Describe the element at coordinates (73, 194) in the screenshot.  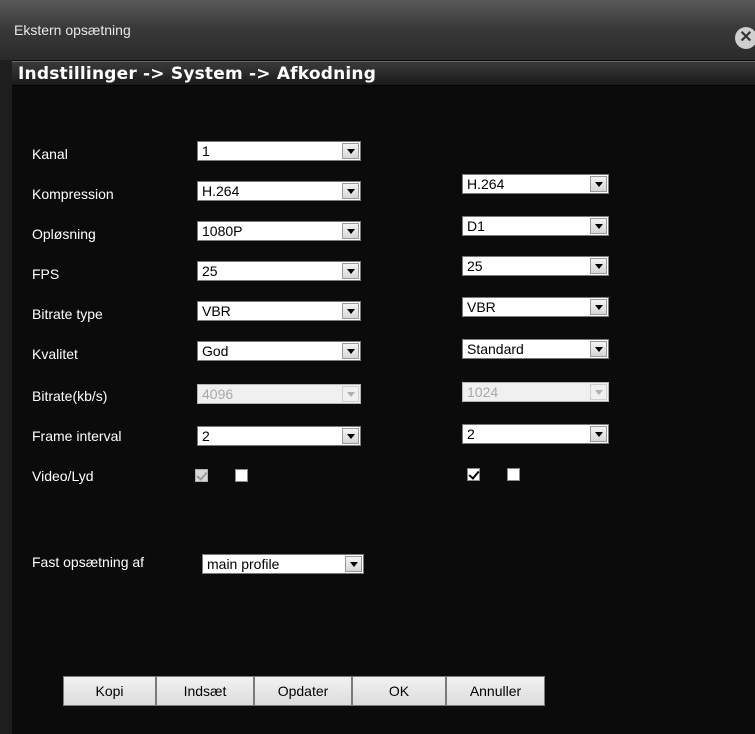
I see `label-kompression: Kompression` at that location.